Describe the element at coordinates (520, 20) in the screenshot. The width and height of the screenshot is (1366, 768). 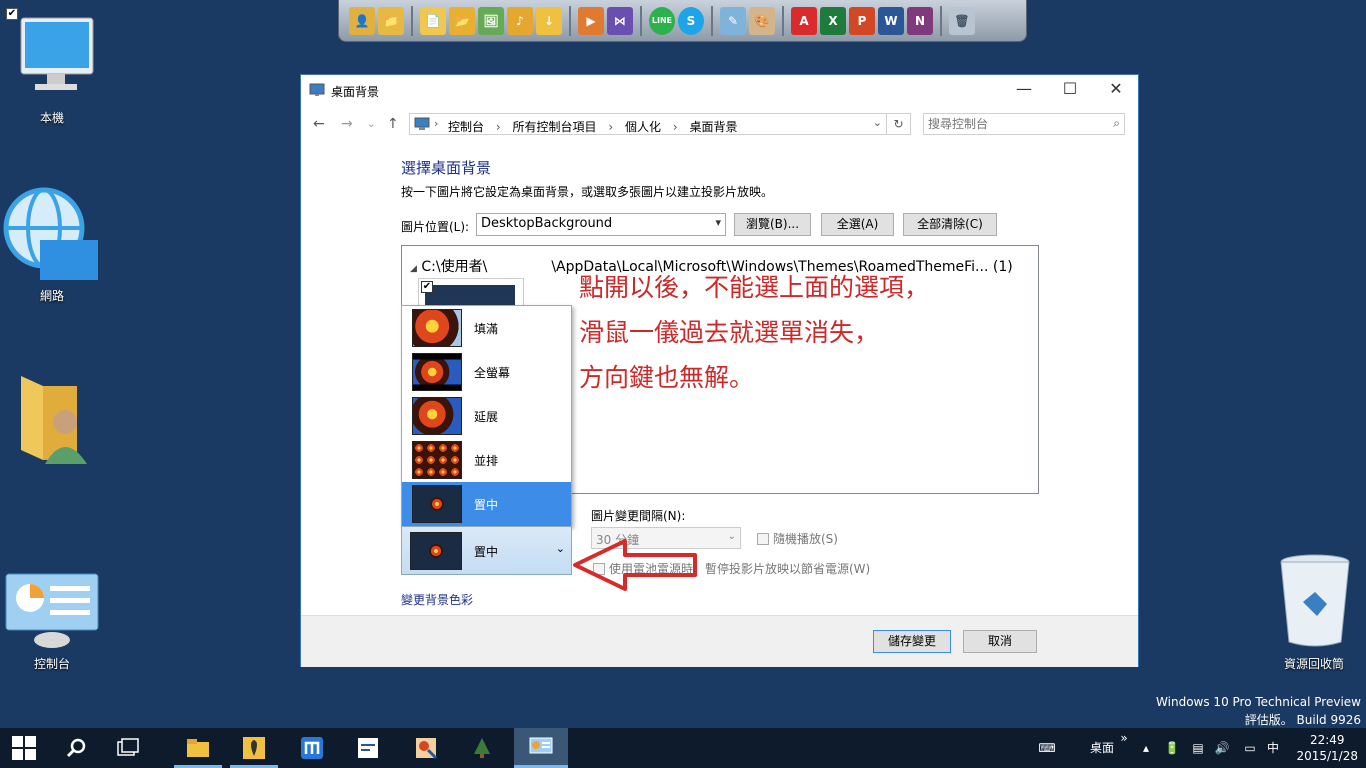
I see `music-icon: ♪` at that location.